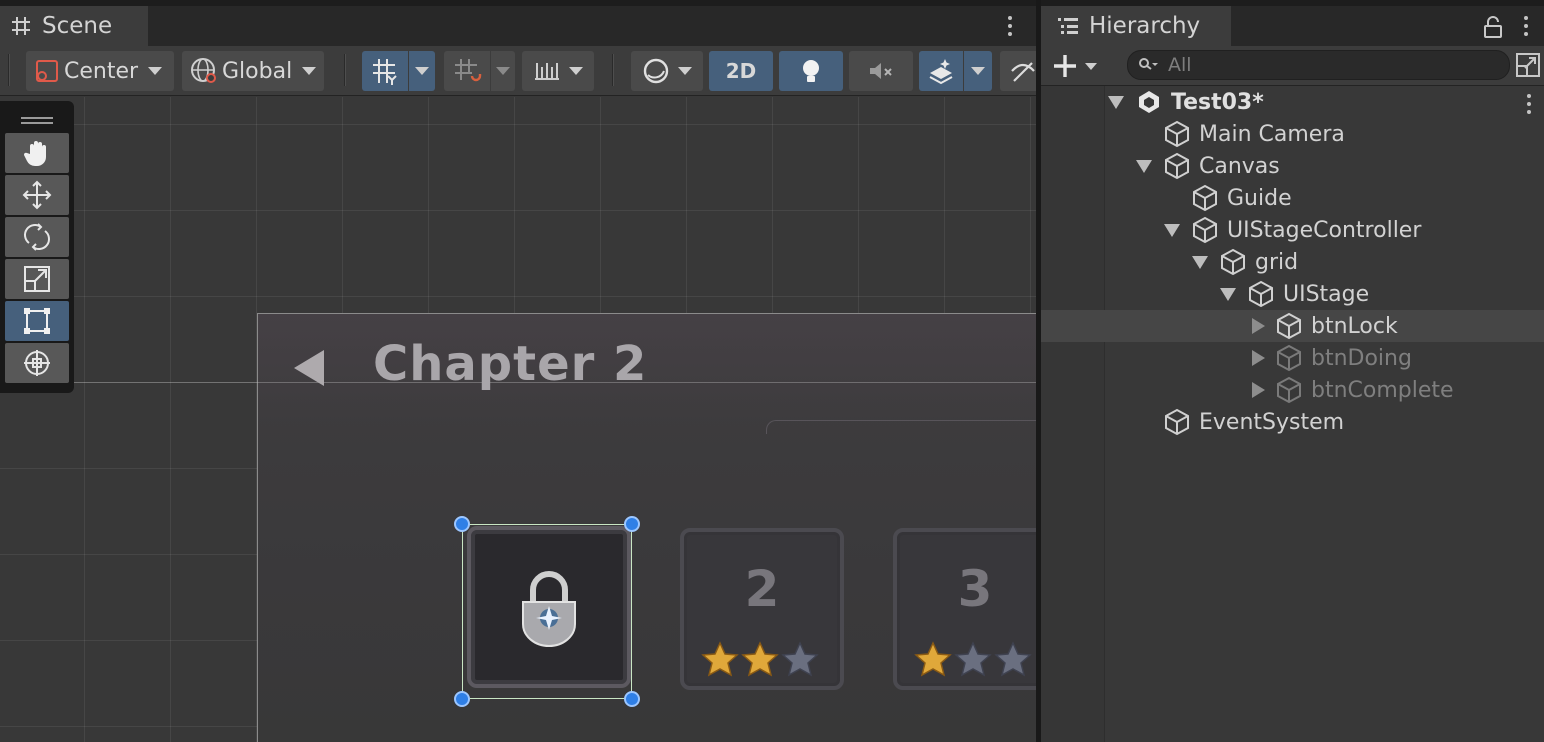  What do you see at coordinates (462, 699) in the screenshot?
I see `resize-handle-bottom-left` at bounding box center [462, 699].